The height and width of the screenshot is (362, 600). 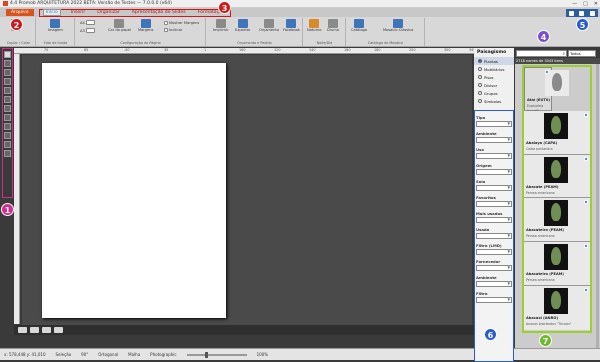 What do you see at coordinates (291, 25) in the screenshot?
I see `facebook-button: Facebook` at bounding box center [291, 25].